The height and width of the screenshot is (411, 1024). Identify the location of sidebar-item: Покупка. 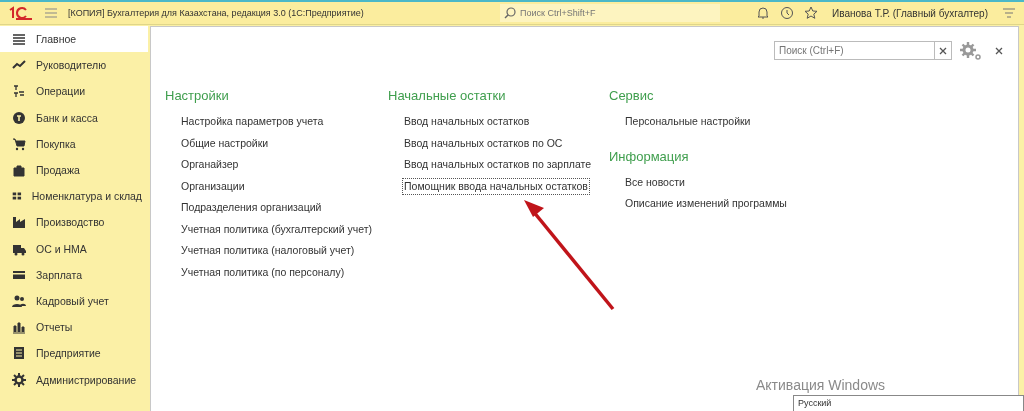
(74, 143).